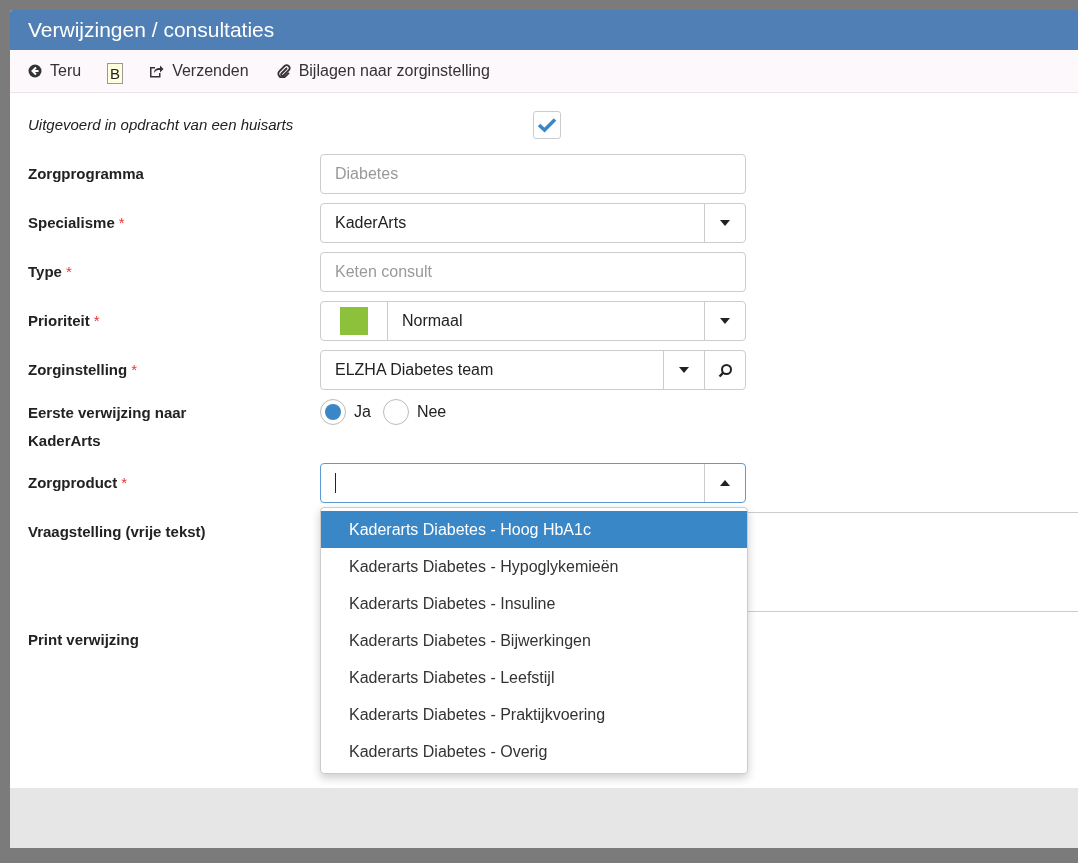 The height and width of the screenshot is (863, 1078). I want to click on lookup-field: ELZHA Diabetes team, so click(533, 370).